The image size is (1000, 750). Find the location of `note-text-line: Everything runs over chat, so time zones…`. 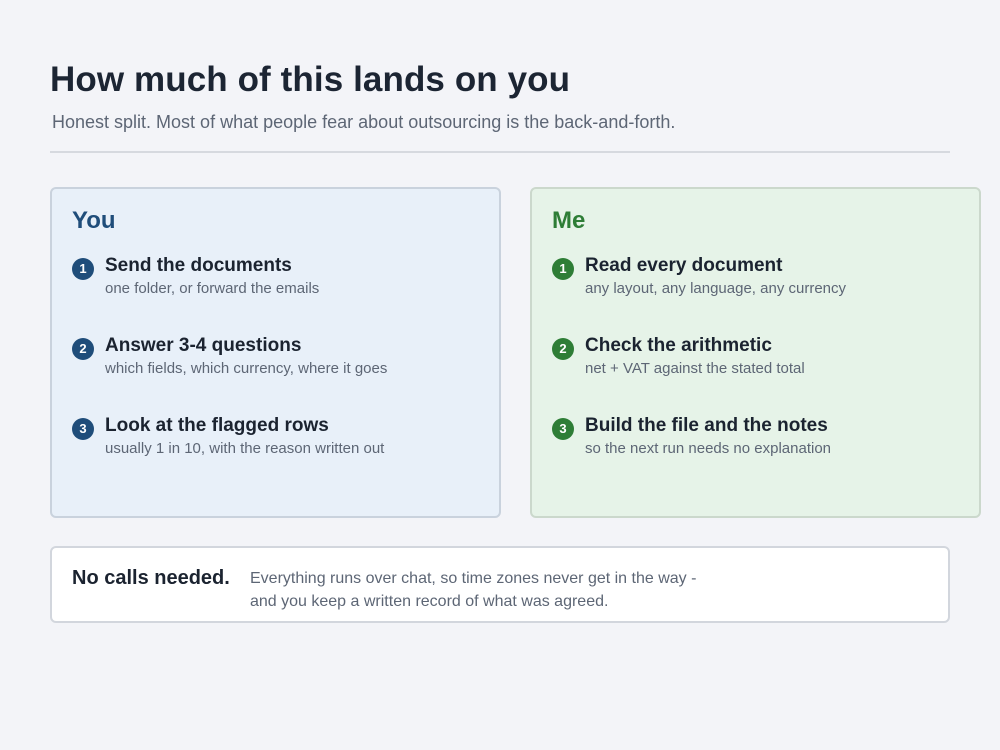

note-text-line: Everything runs over chat, so time zones… is located at coordinates (473, 578).